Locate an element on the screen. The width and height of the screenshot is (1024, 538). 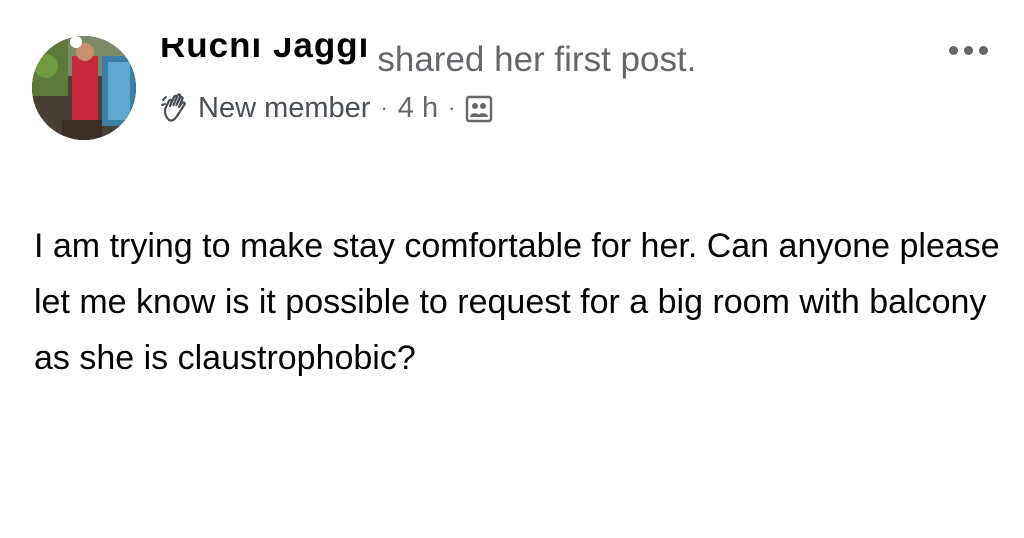
post-action-text: shared her first post. is located at coordinates (537, 59).